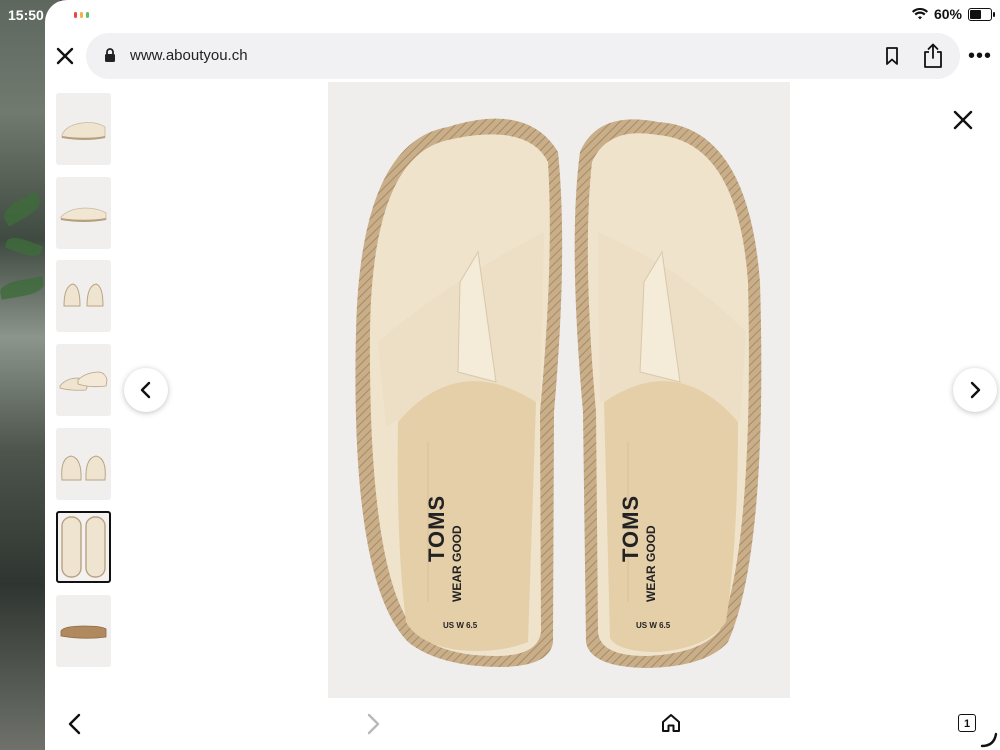 The width and height of the screenshot is (1000, 750). What do you see at coordinates (933, 56) in the screenshot?
I see `share-icon` at bounding box center [933, 56].